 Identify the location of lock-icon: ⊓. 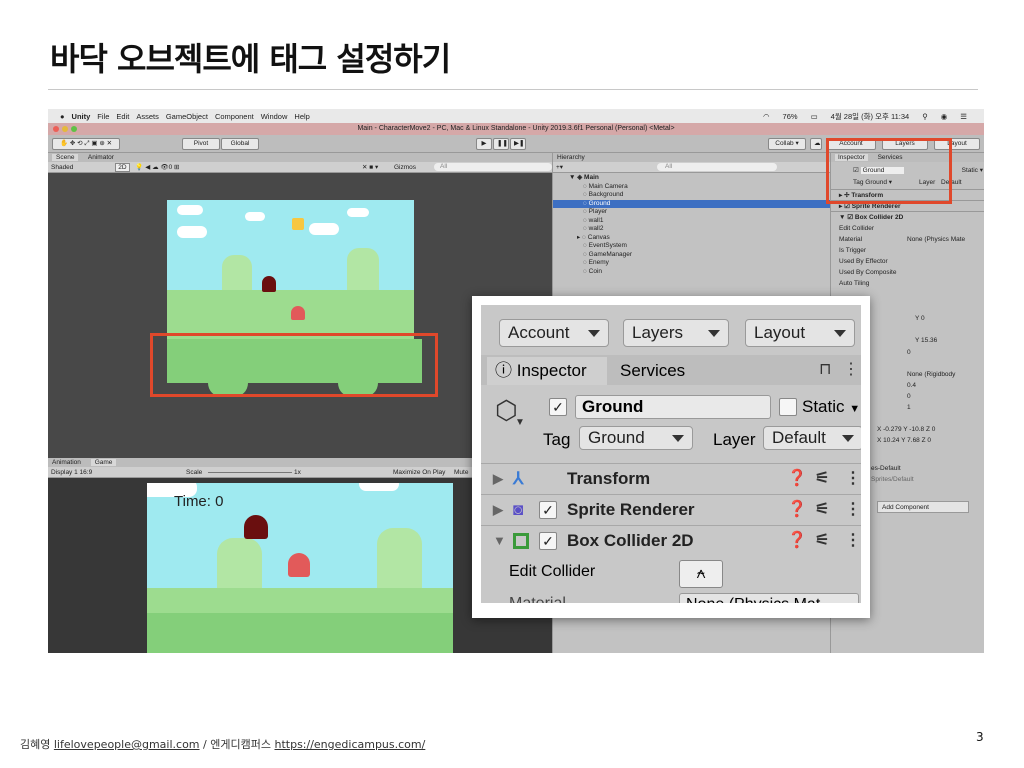
(825, 369).